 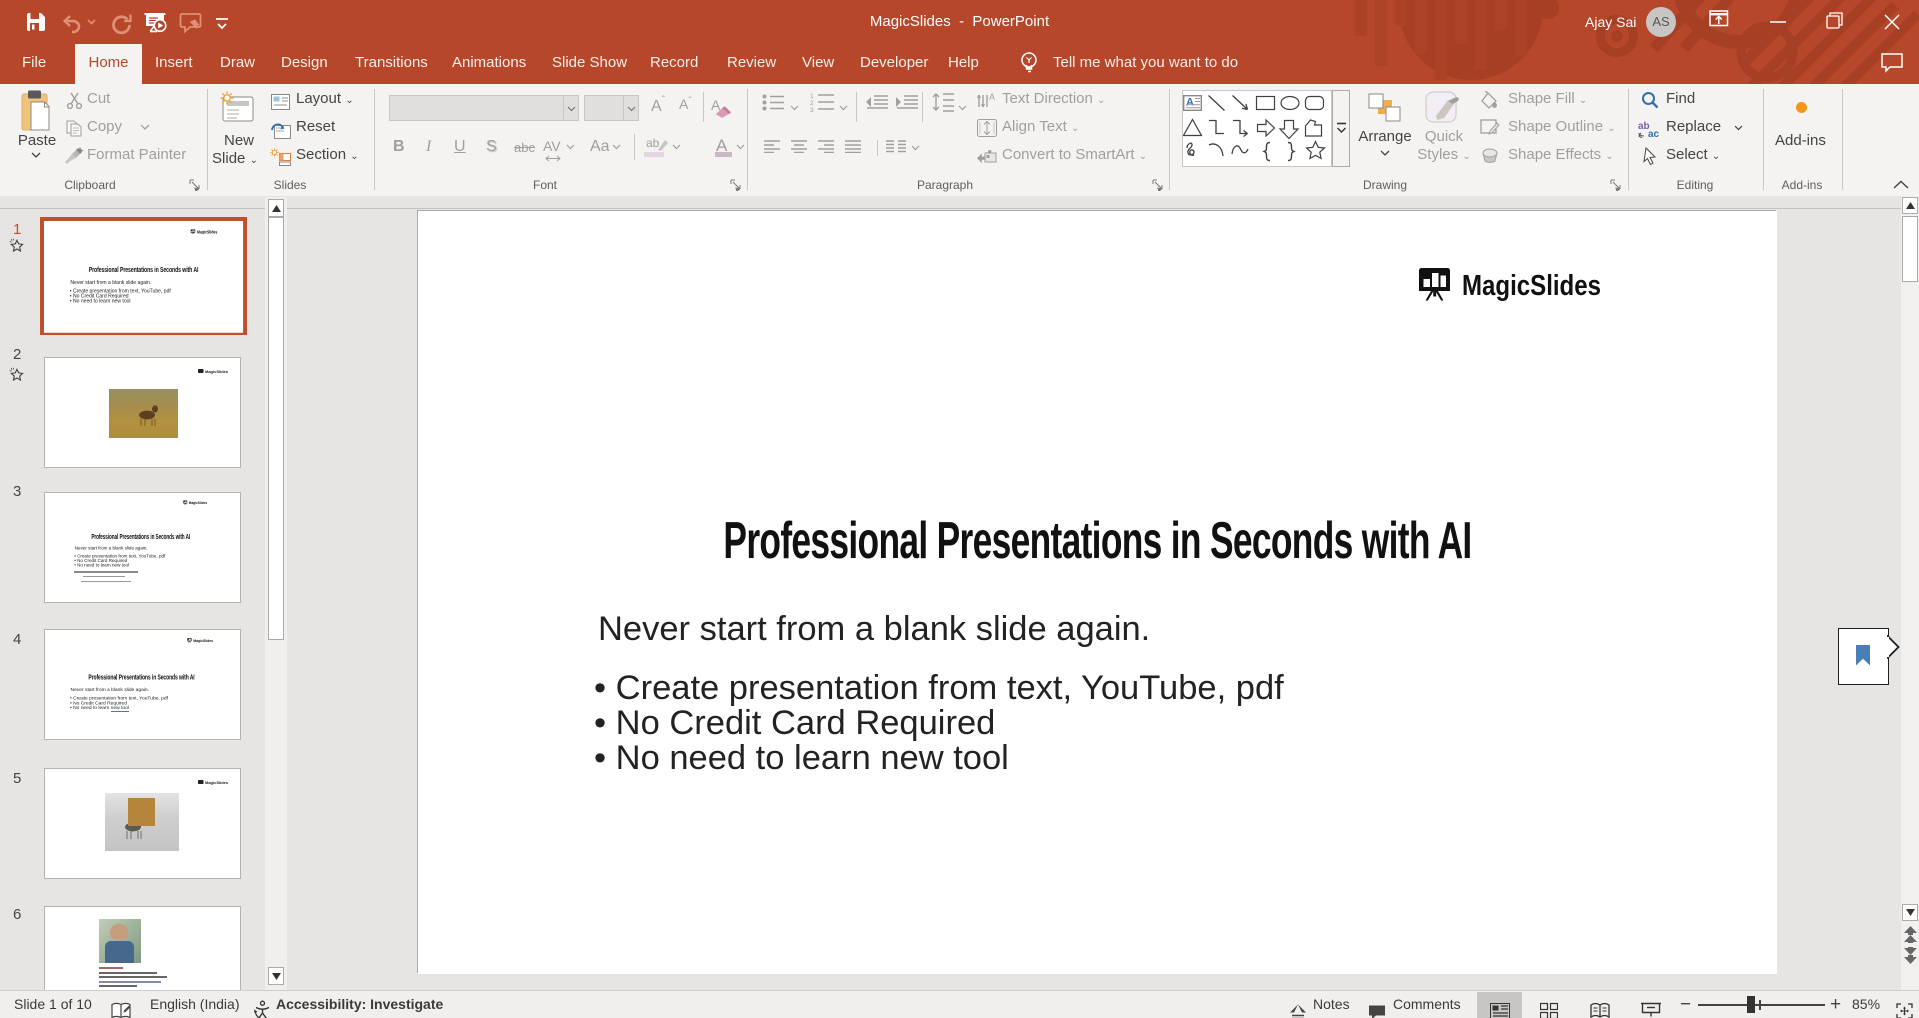 What do you see at coordinates (812, 103) in the screenshot?
I see `svg-text: 2` at bounding box center [812, 103].